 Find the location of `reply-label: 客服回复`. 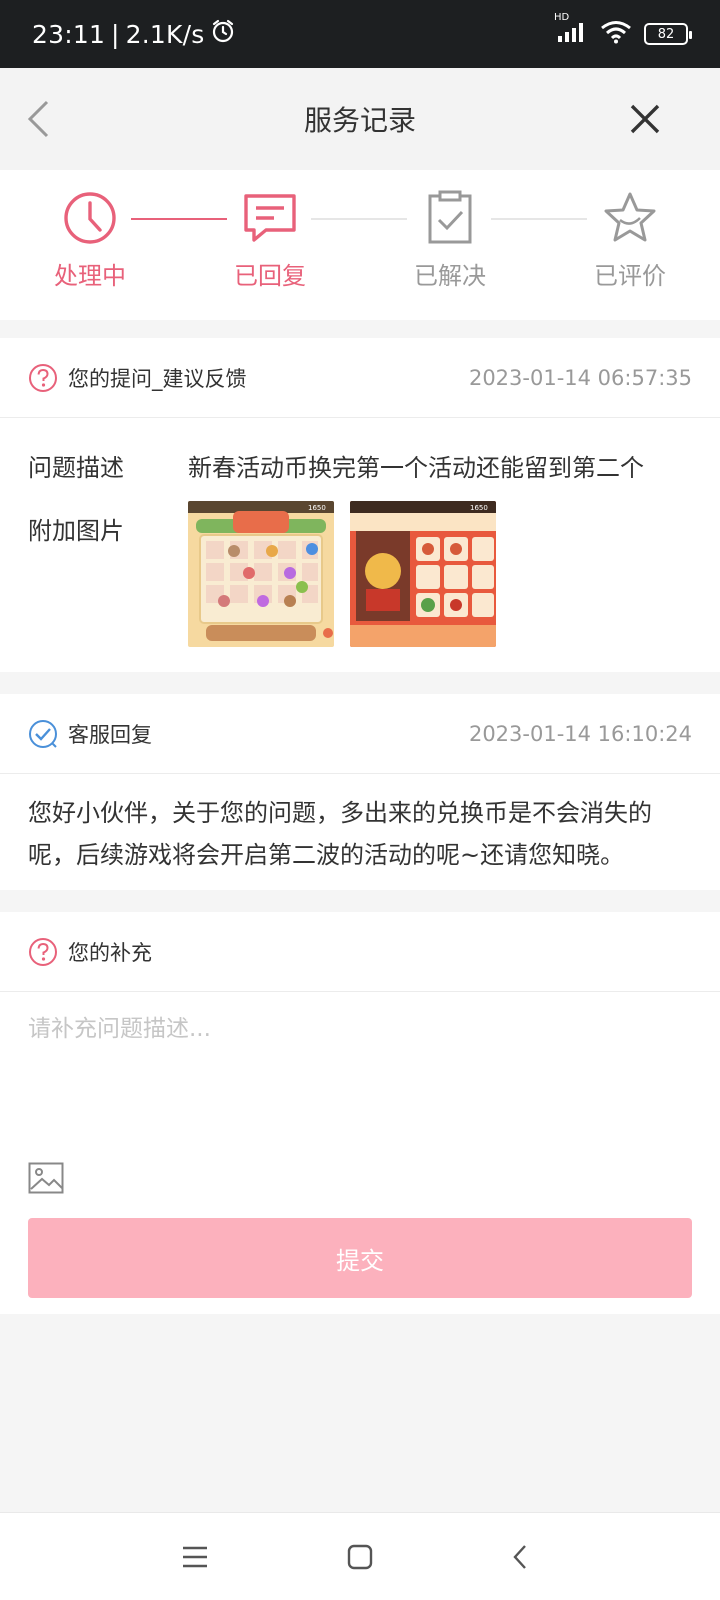

reply-label: 客服回复 is located at coordinates (110, 734).